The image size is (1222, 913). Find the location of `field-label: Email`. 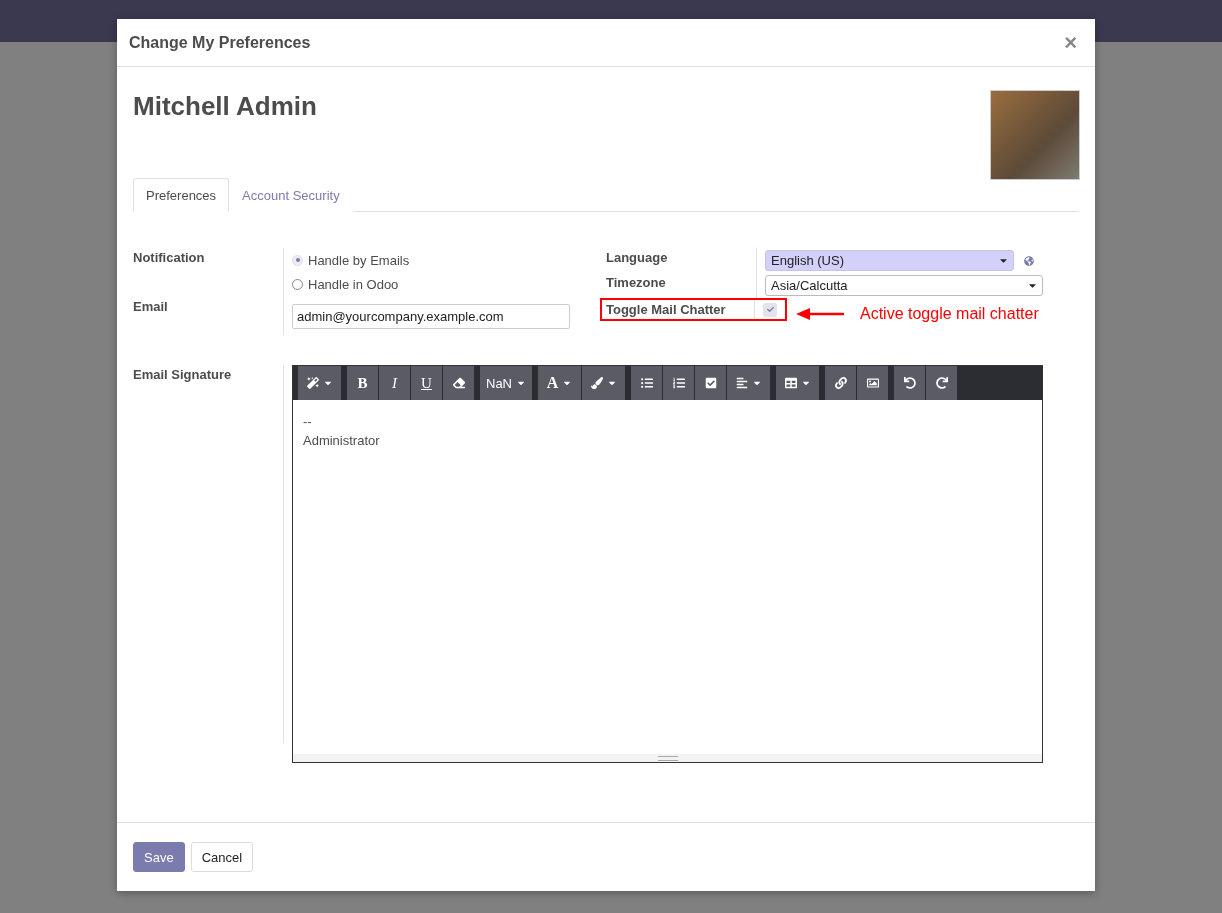

field-label: Email is located at coordinates (151, 307).